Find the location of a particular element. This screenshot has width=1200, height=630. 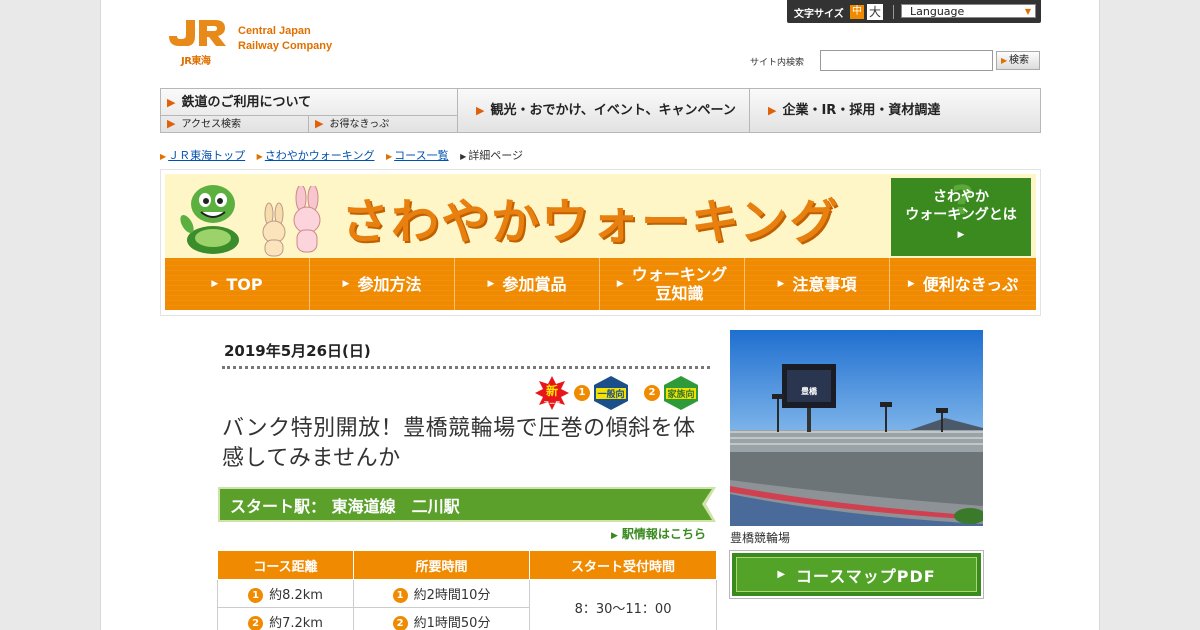

event-date: 2019年5月26日(日) is located at coordinates (297, 351).